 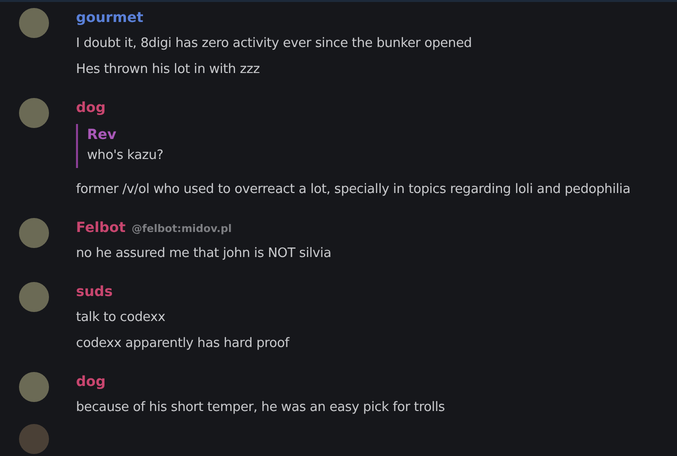 I want to click on quoted-author: Rev, so click(x=102, y=135).